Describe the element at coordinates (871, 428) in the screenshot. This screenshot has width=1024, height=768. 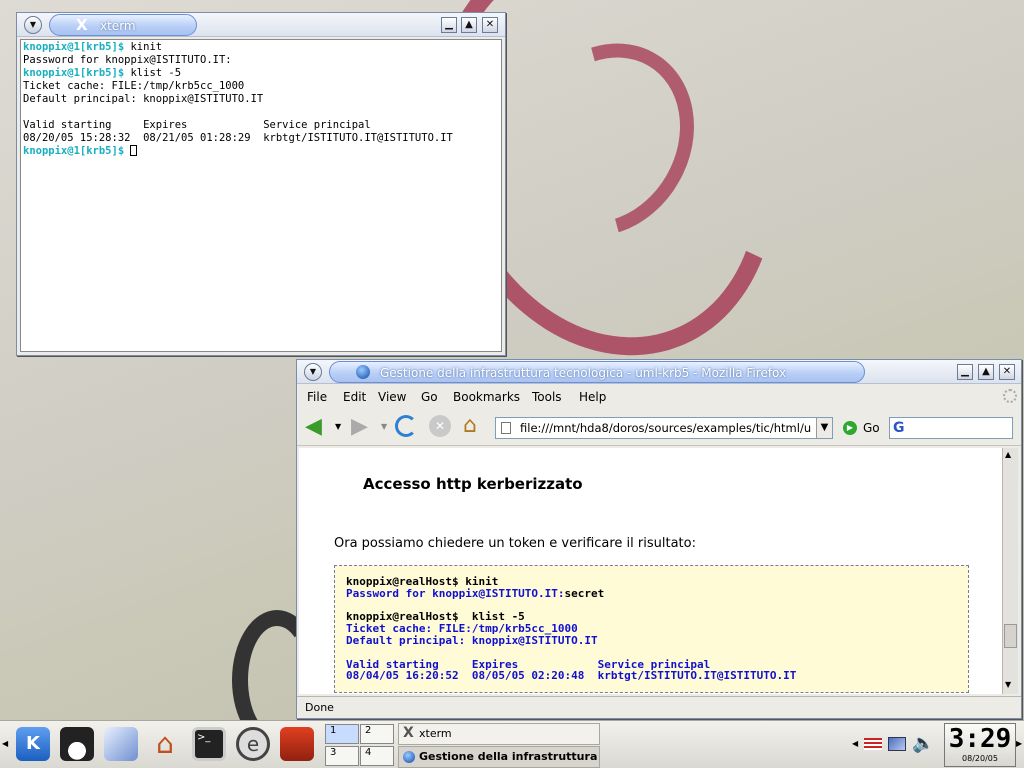
I see `go-button: Go` at that location.